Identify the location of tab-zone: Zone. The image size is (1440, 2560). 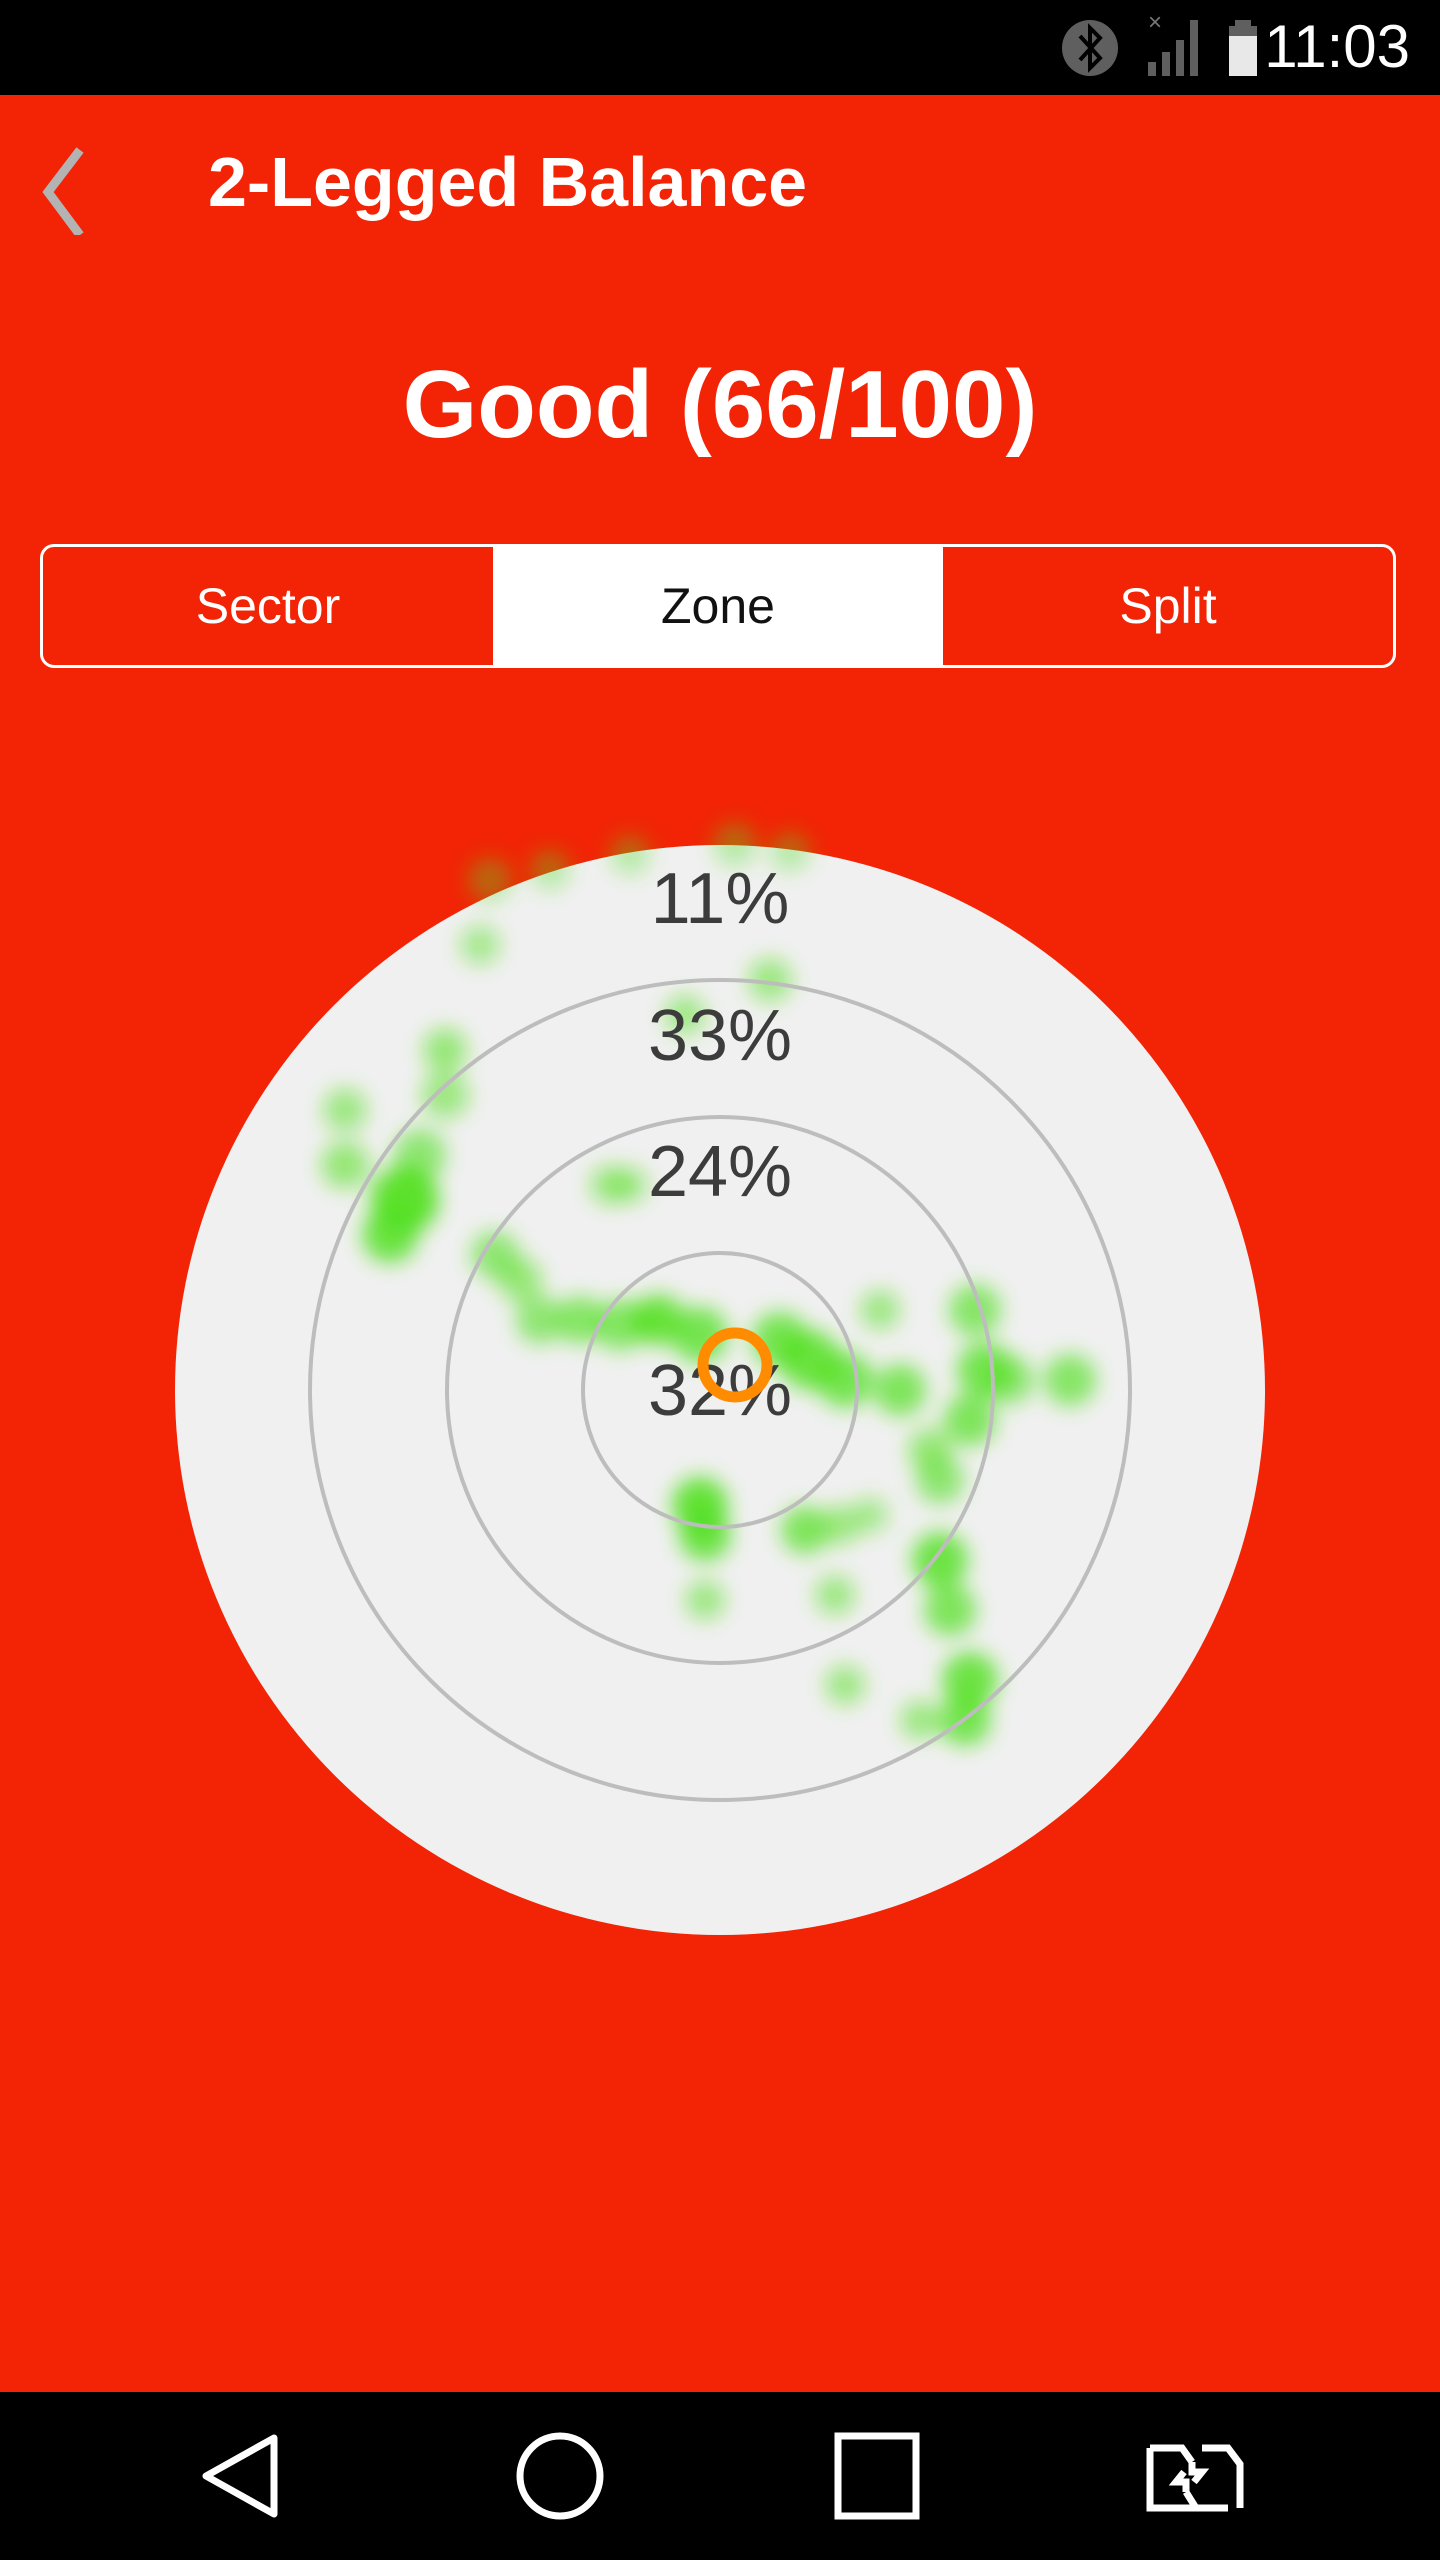
(718, 606).